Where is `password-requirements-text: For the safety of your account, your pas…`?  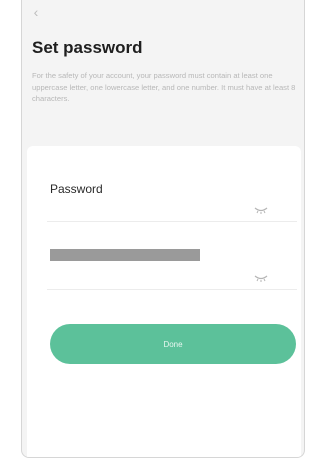
password-requirements-text: For the safety of your account, your pas… is located at coordinates (164, 87).